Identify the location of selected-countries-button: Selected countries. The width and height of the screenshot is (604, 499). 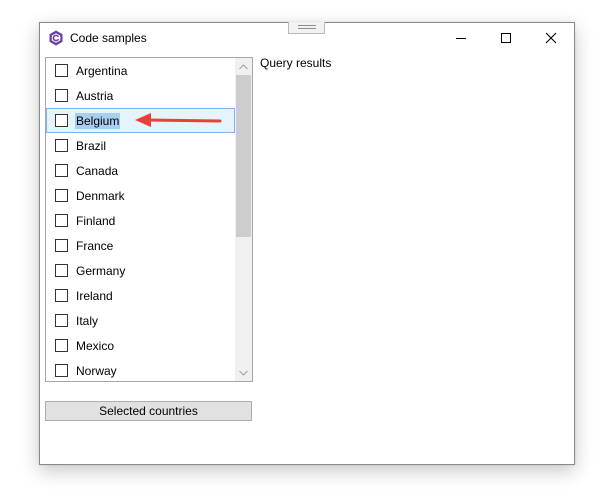
(148, 411).